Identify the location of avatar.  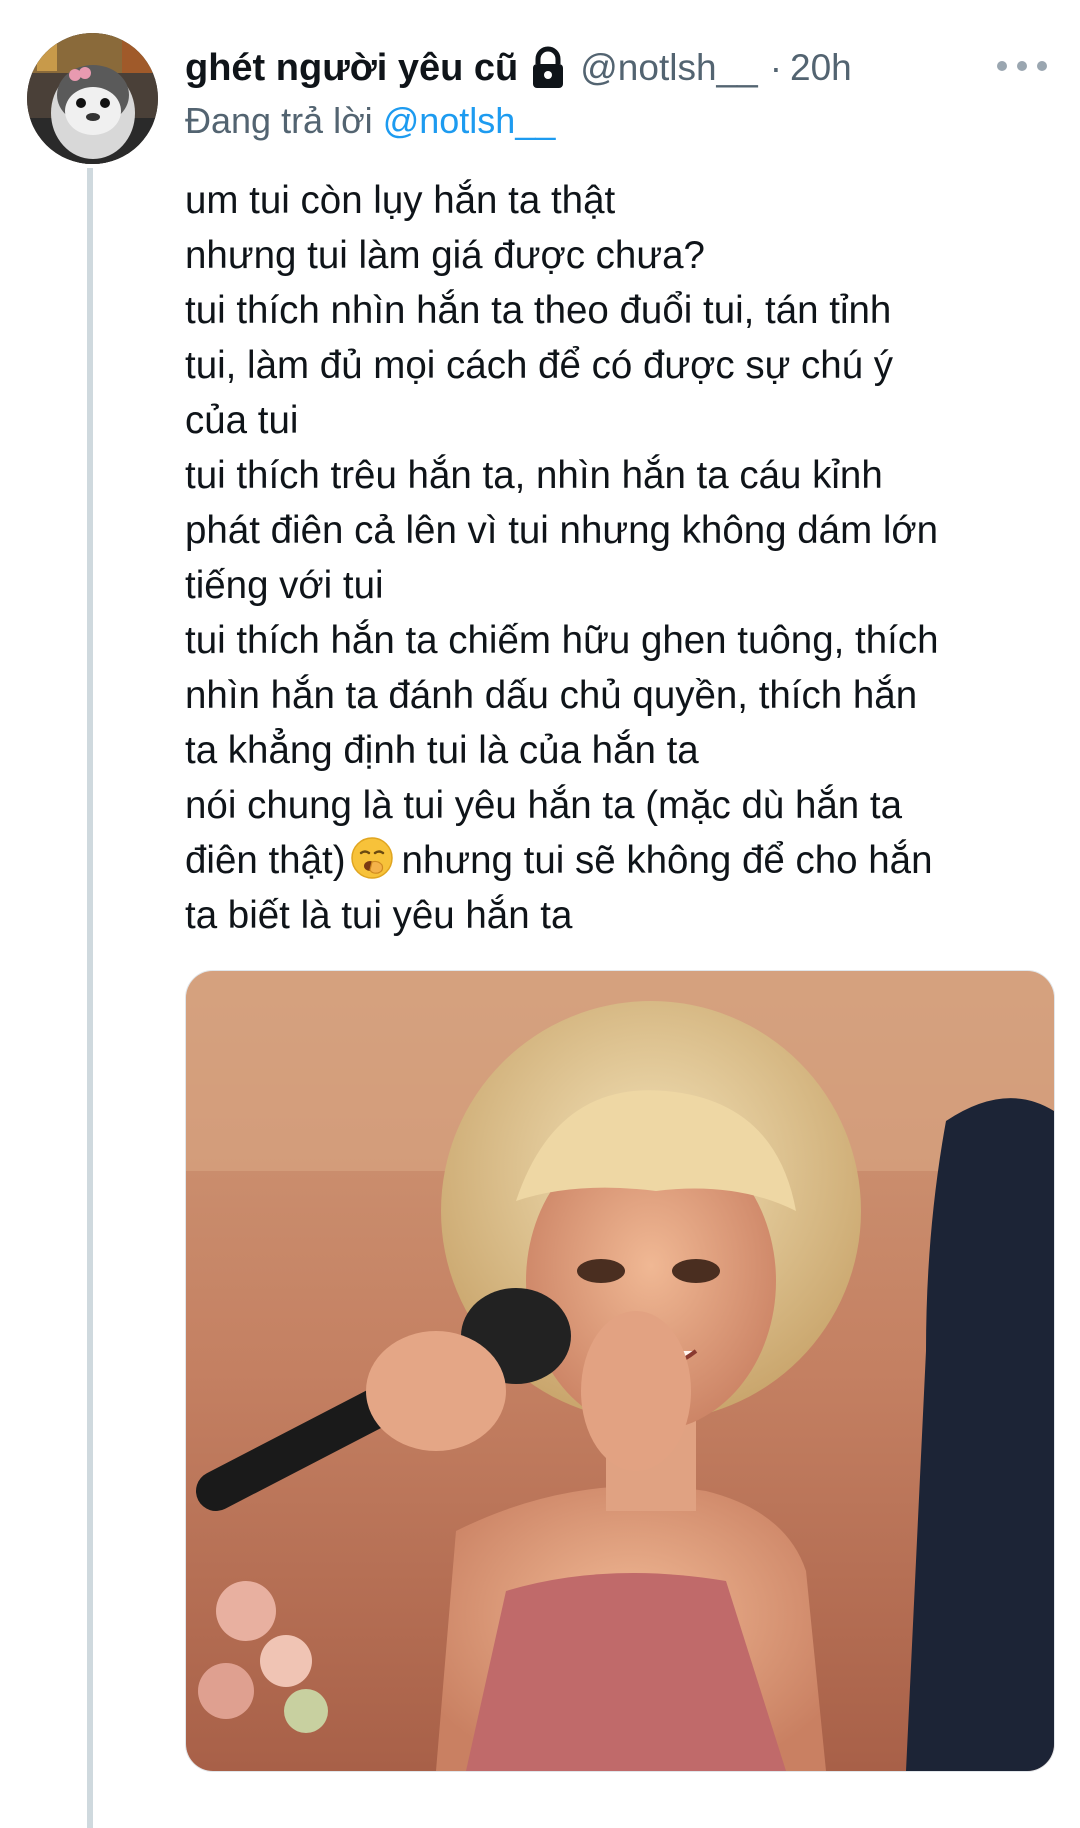
(92, 98).